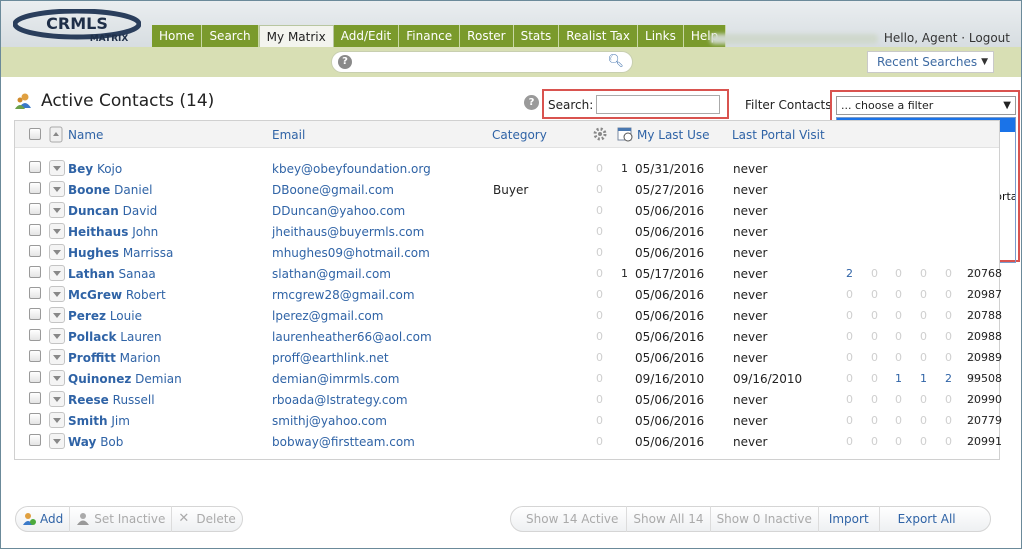  Describe the element at coordinates (935, 519) in the screenshot. I see `export-all-button: Export All` at that location.